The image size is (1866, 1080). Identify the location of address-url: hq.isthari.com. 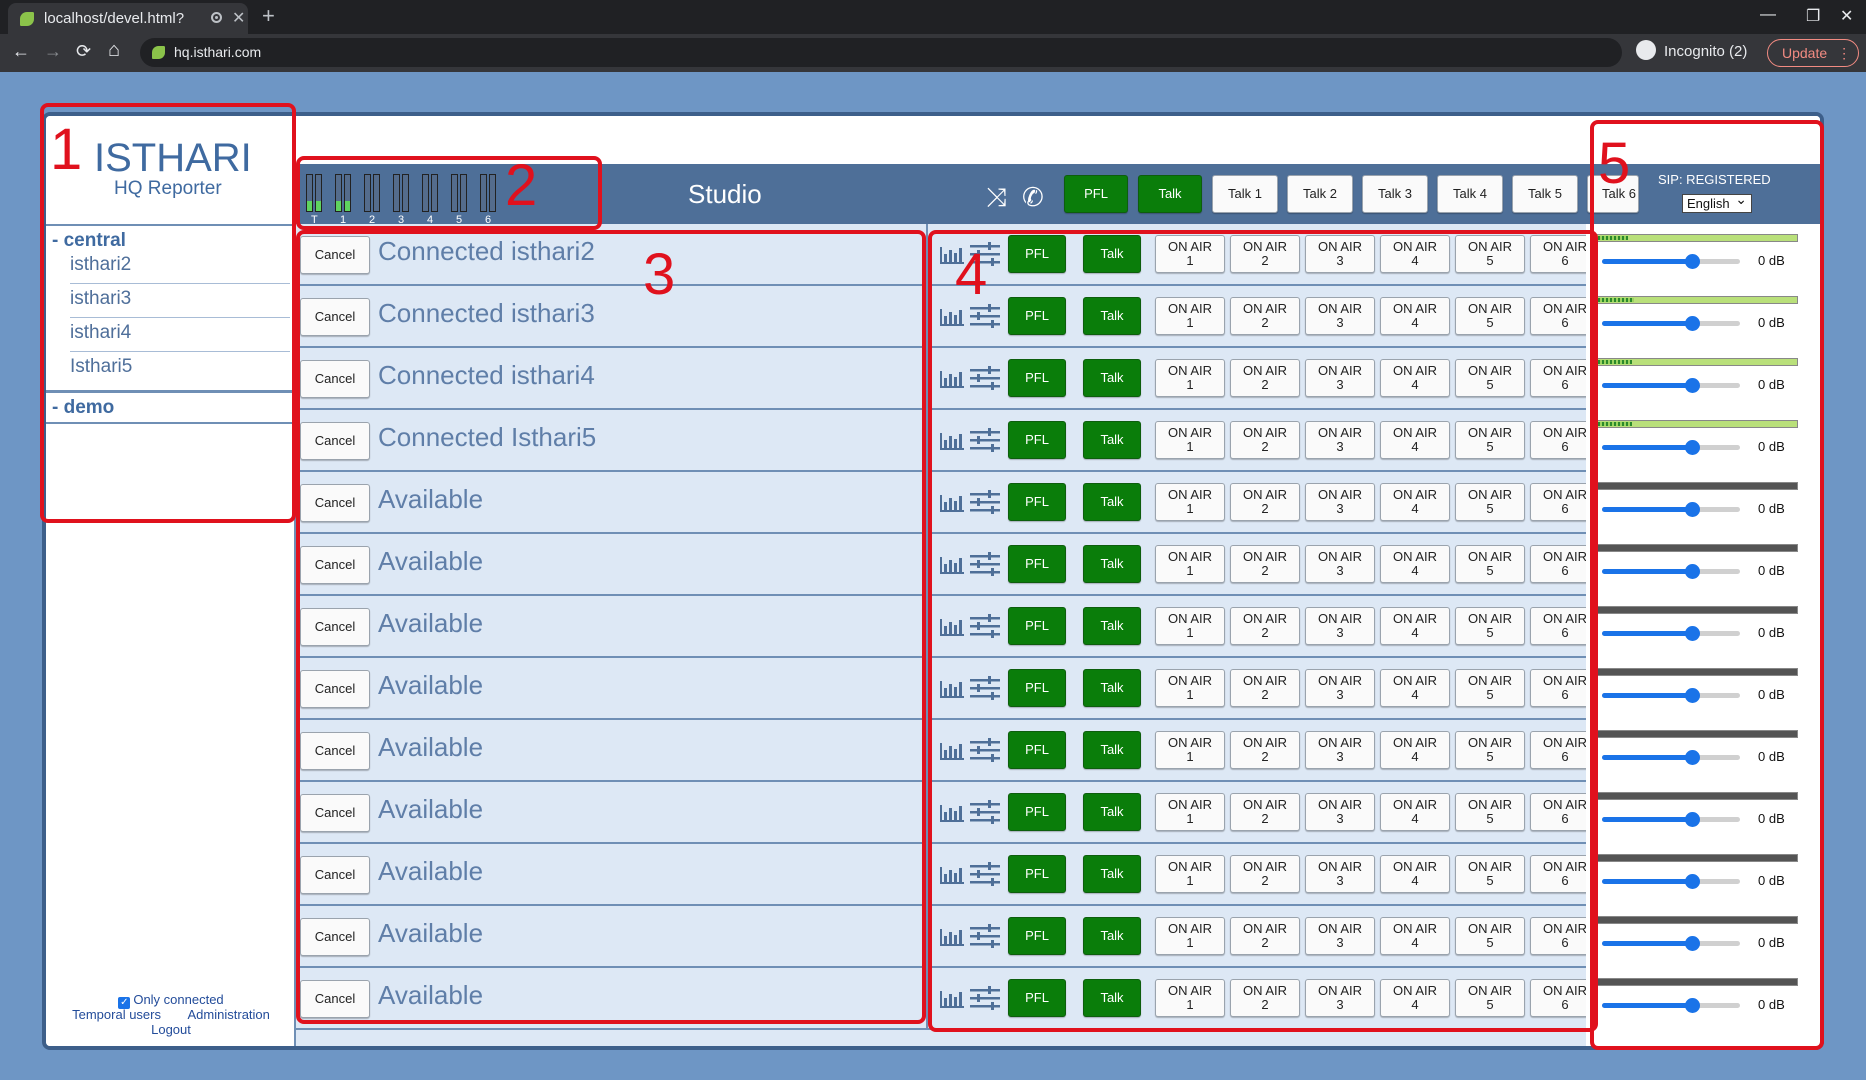
(218, 52).